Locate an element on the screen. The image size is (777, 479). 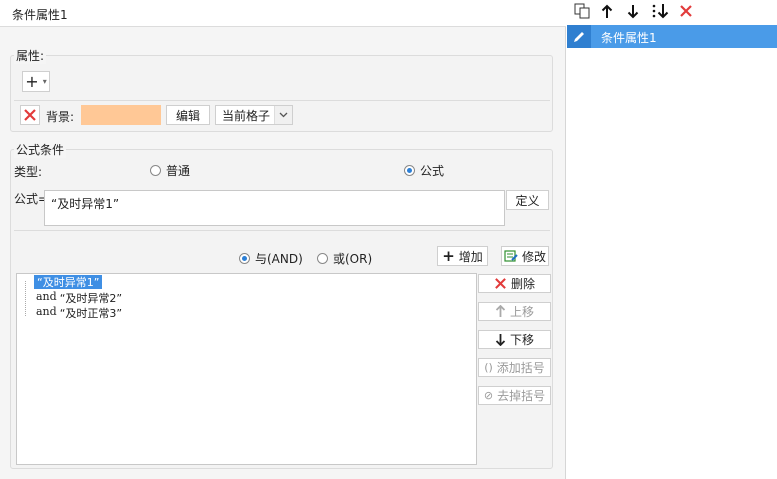
remove-parenthesis-button: ⊘ 去掉括号 is located at coordinates (514, 395).